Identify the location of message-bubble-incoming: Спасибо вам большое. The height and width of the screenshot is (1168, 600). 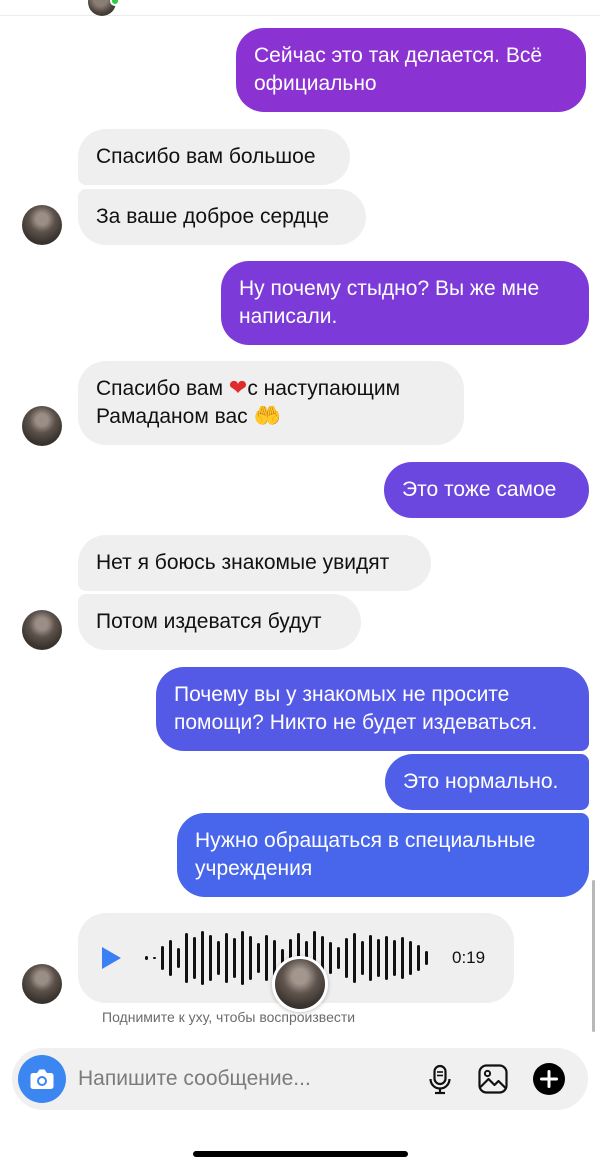
(214, 157).